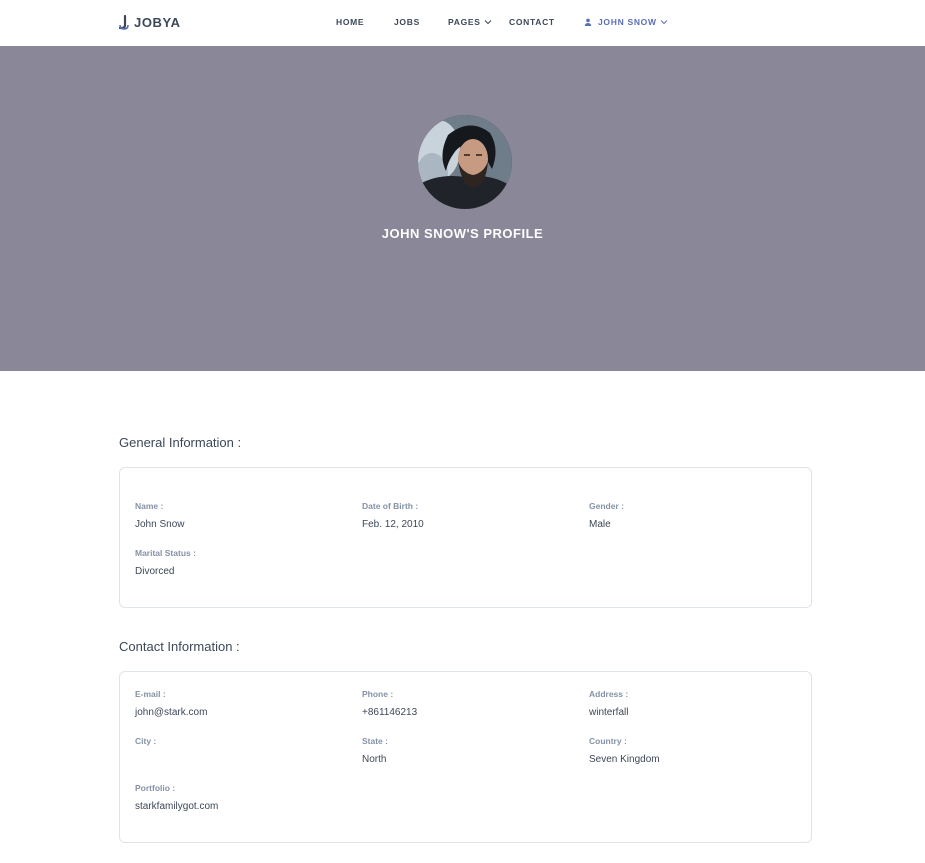 The image size is (925, 863). I want to click on user-menu: JOHN SNOW, so click(626, 22).